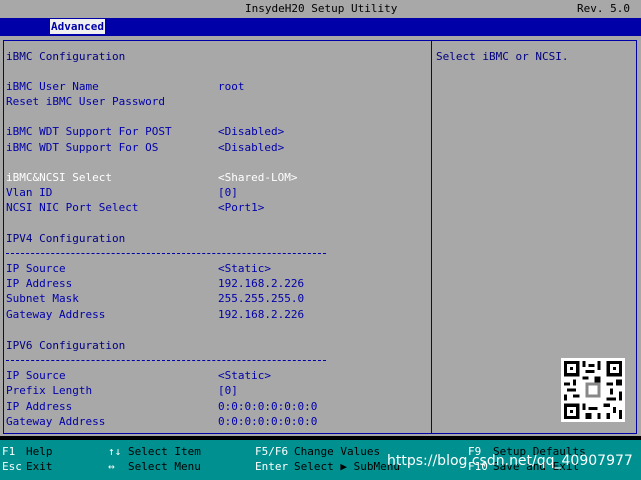 The image size is (641, 480). What do you see at coordinates (510, 461) in the screenshot?
I see `watermark-text: https://blog.csdn.net/qq_40907977` at bounding box center [510, 461].